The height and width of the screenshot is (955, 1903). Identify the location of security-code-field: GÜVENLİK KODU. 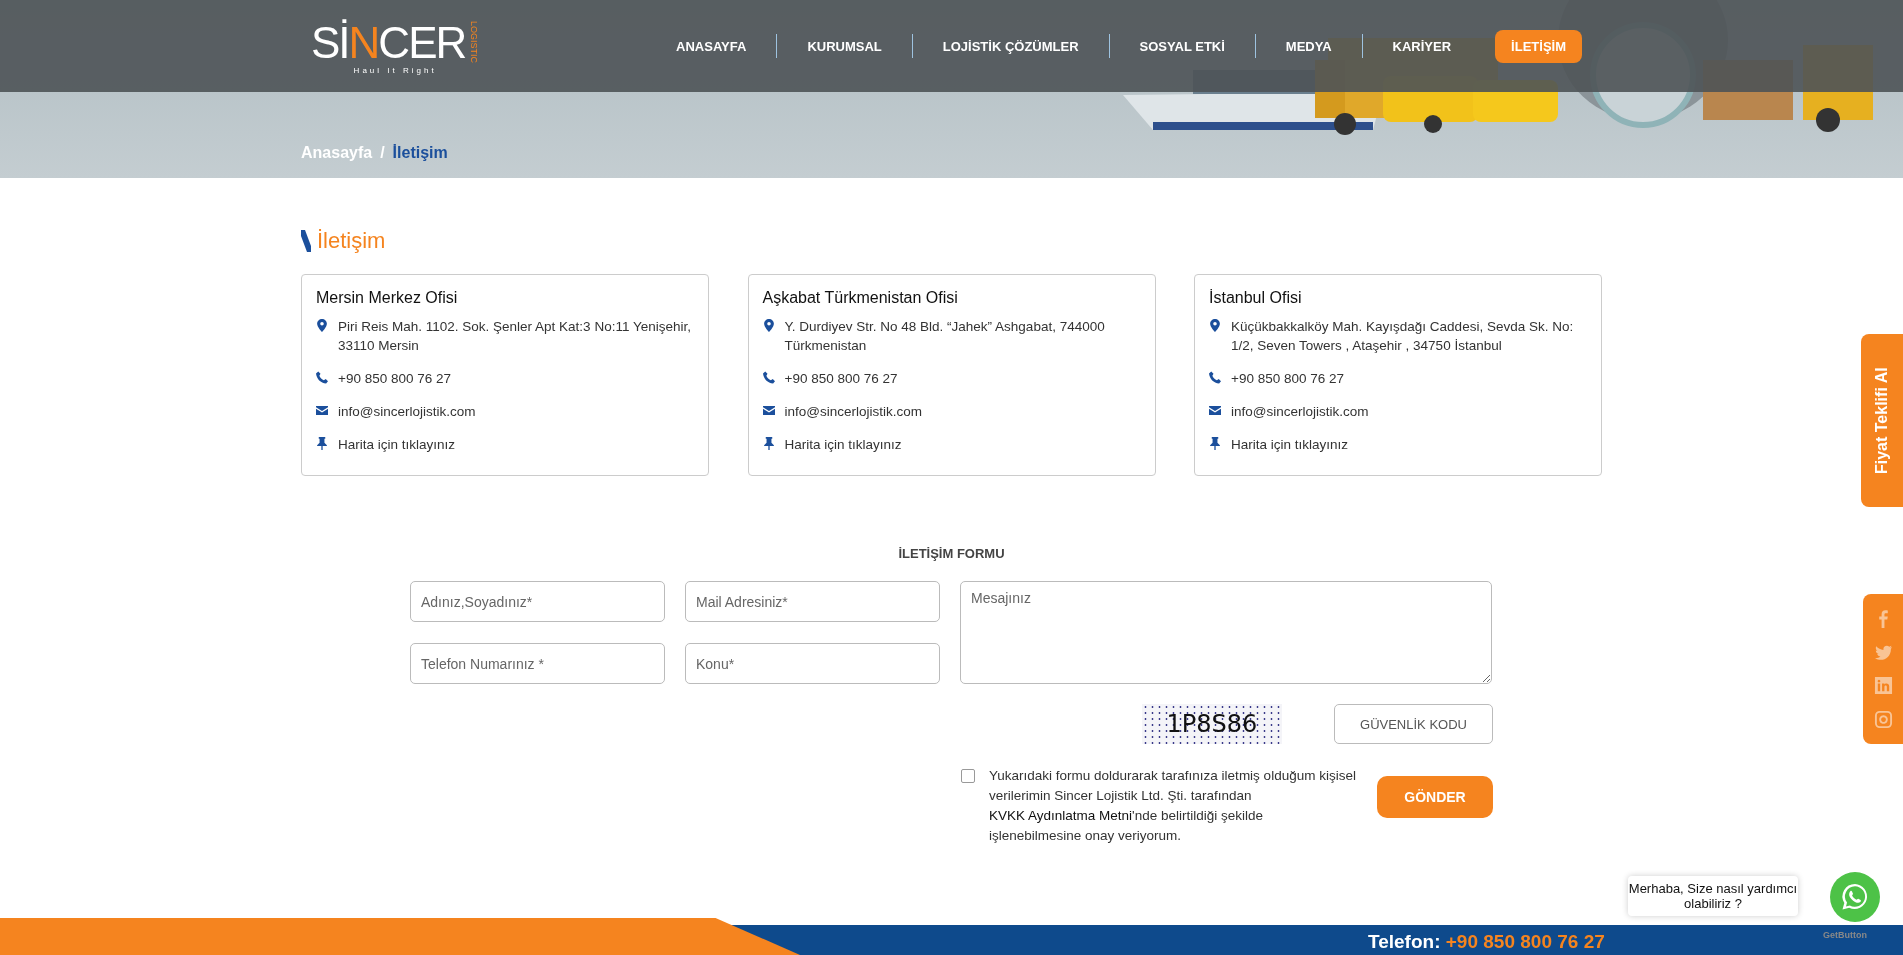
(1413, 724).